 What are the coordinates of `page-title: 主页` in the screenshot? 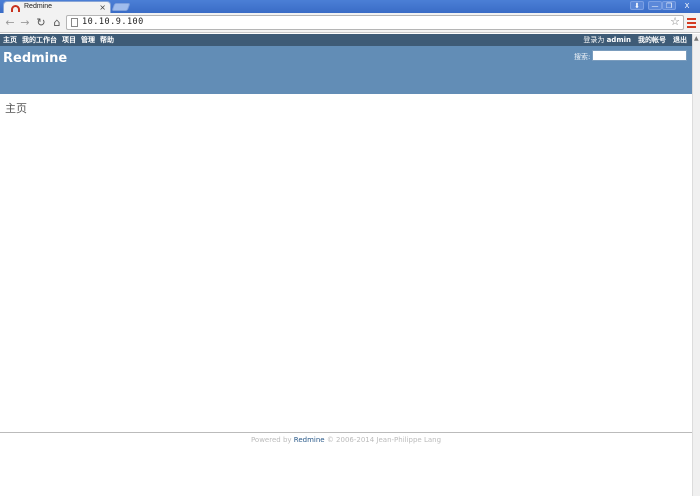 It's located at (16, 108).